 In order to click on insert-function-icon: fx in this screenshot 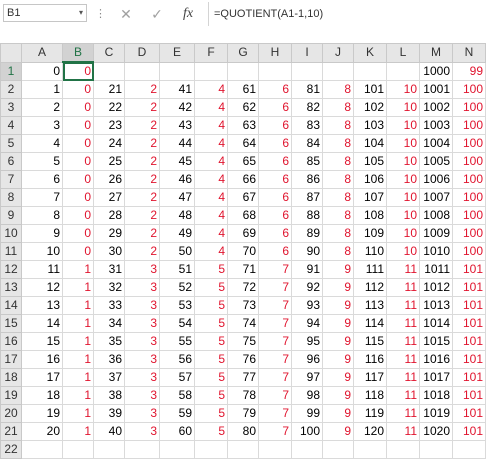, I will do `click(188, 14)`.